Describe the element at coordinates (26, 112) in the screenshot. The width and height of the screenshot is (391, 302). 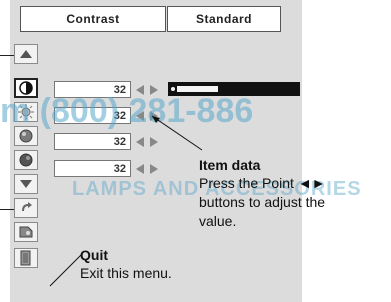
I see `brightness-icon` at that location.